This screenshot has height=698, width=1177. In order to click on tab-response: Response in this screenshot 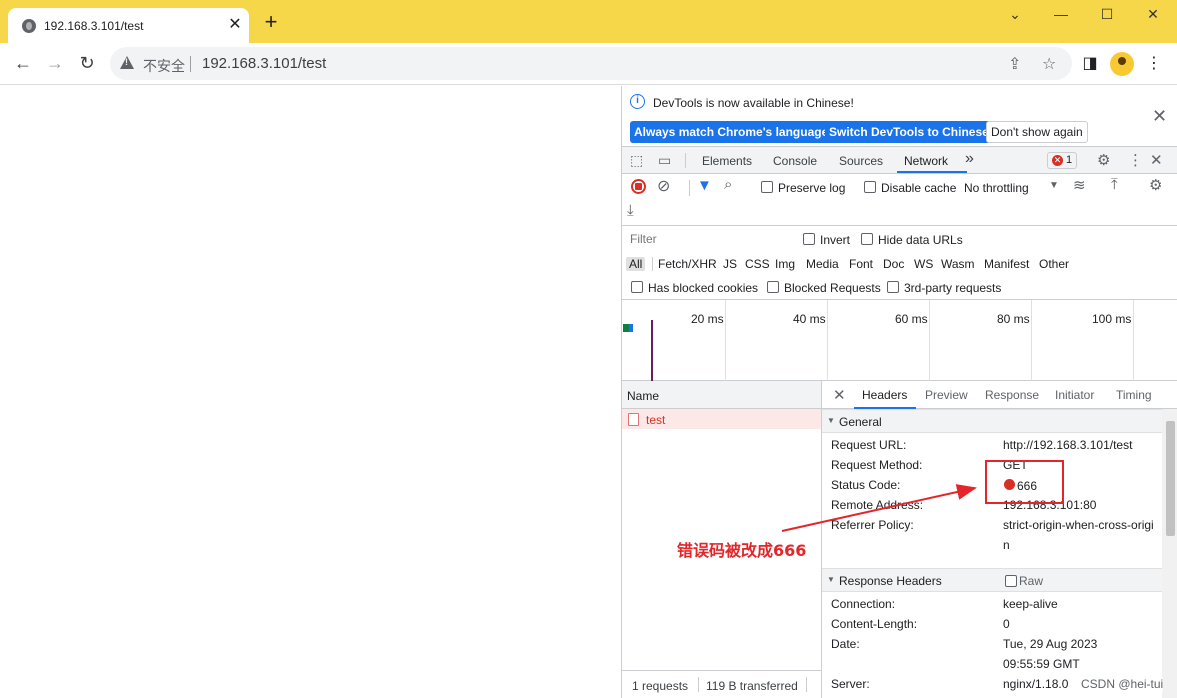, I will do `click(1012, 395)`.